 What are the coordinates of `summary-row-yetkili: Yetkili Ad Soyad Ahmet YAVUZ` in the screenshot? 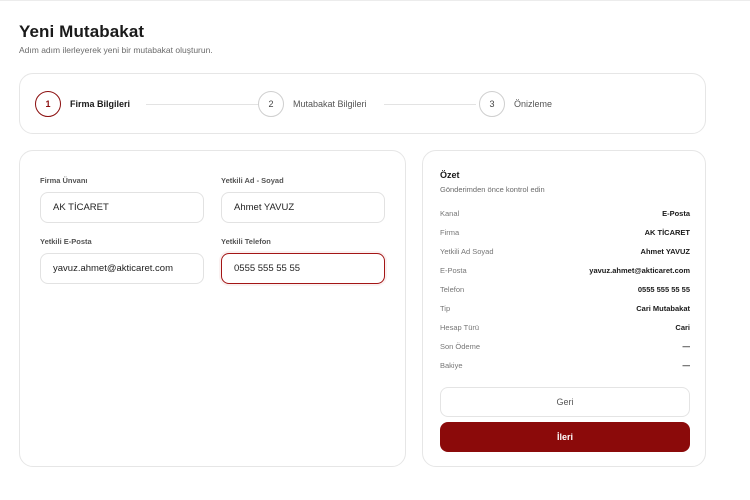 It's located at (565, 251).